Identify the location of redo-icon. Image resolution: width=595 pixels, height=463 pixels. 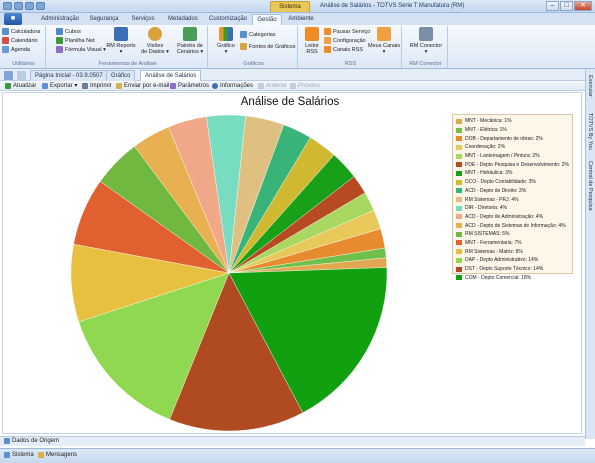
(40, 6).